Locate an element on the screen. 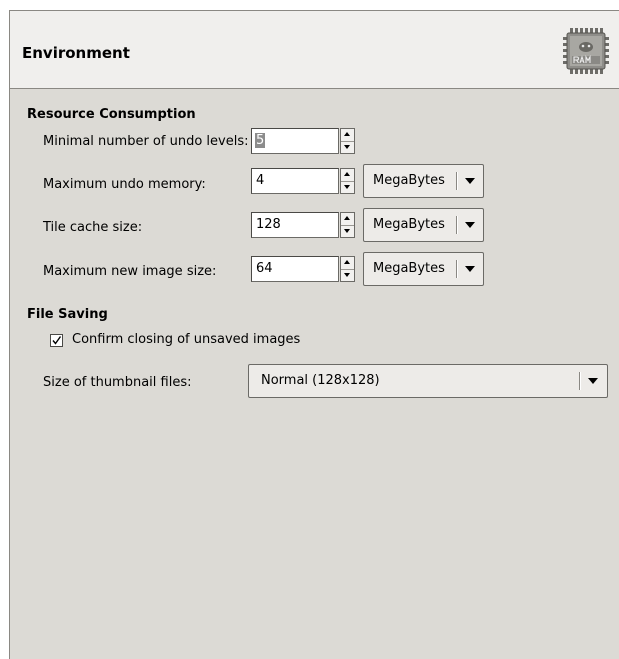 The height and width of the screenshot is (659, 619). tile-cache-unit-select: MegaBytes is located at coordinates (423, 225).